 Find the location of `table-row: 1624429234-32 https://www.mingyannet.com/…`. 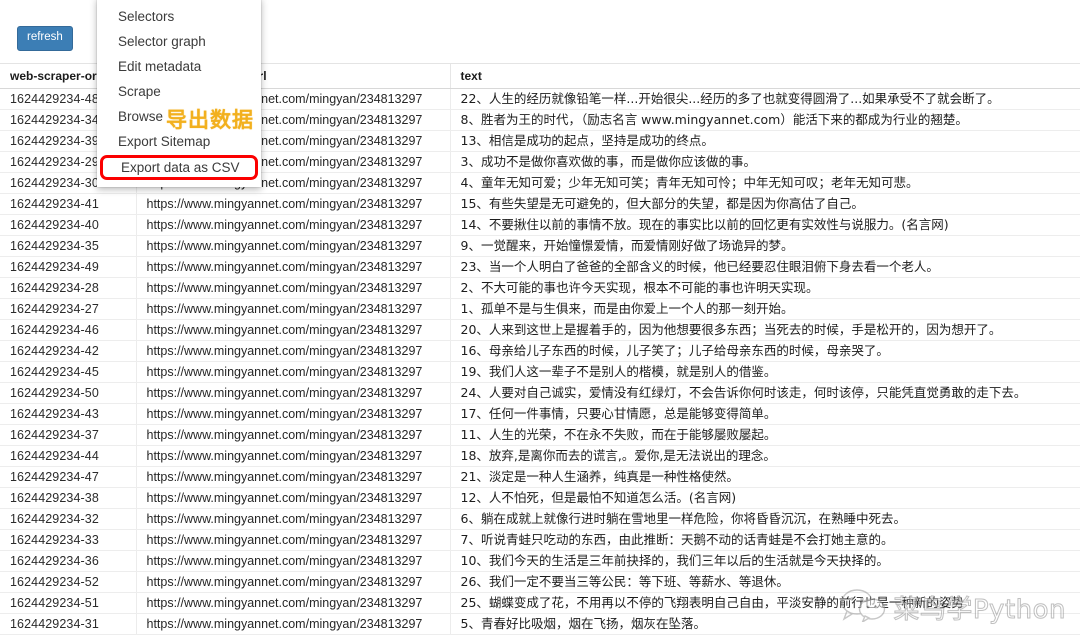

table-row: 1624429234-32 https://www.mingyannet.com/… is located at coordinates (540, 519).